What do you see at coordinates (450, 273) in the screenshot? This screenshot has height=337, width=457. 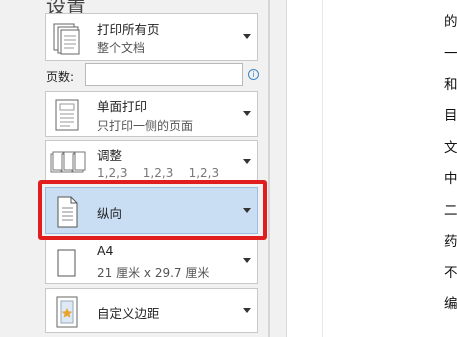 I see `document-text: 不` at bounding box center [450, 273].